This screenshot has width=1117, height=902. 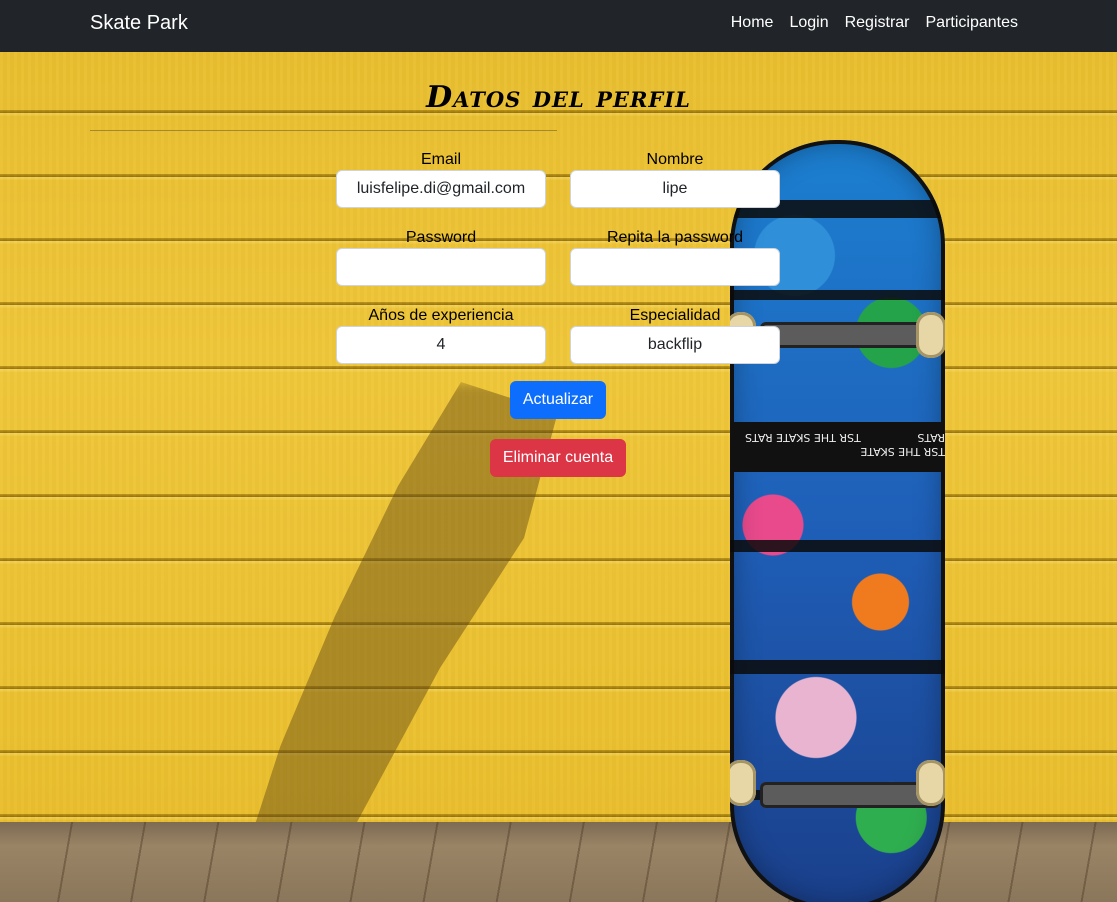 I want to click on nombre-label: Nombre, so click(x=675, y=159).